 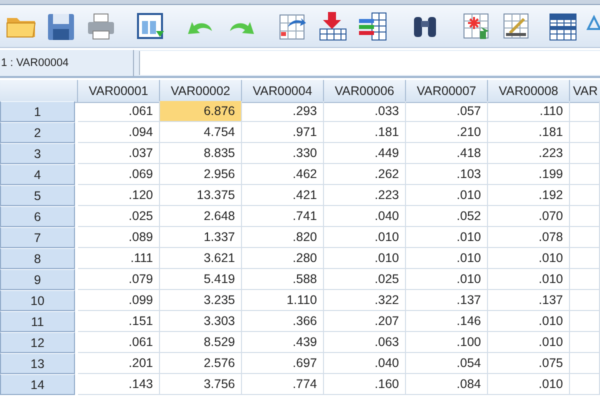 What do you see at coordinates (119, 237) in the screenshot?
I see `table-cell: .089` at bounding box center [119, 237].